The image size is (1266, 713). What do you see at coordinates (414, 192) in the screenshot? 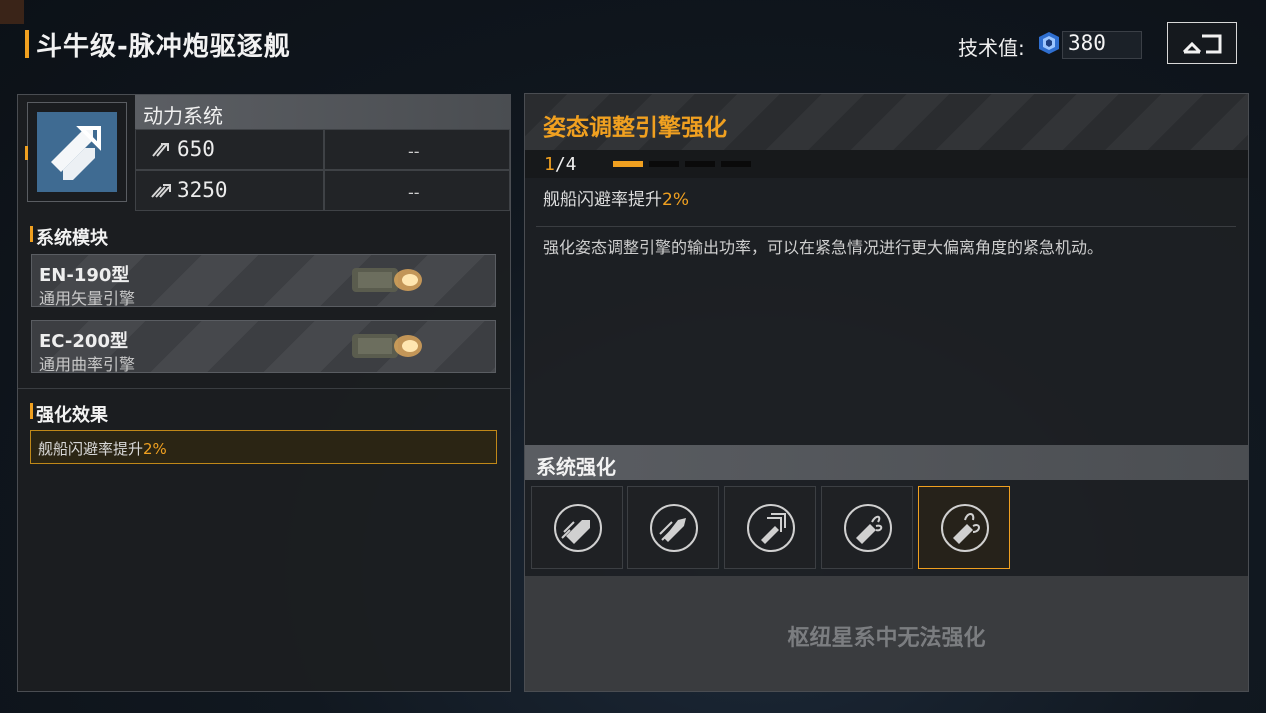
I see `stat-boost-extra: --` at bounding box center [414, 192].